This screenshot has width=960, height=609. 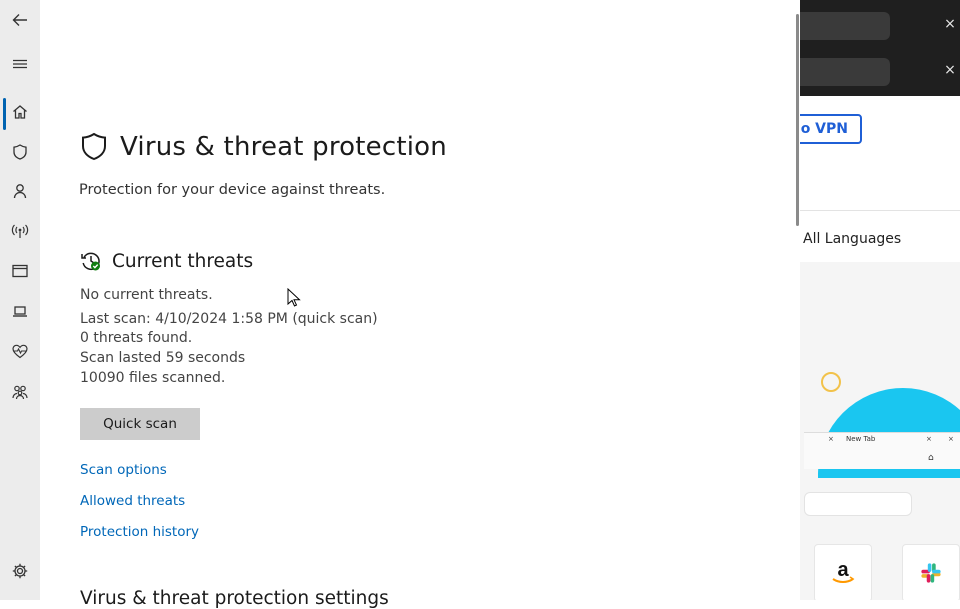 I want to click on browser-tabstrip: × ×, so click(x=880, y=48).